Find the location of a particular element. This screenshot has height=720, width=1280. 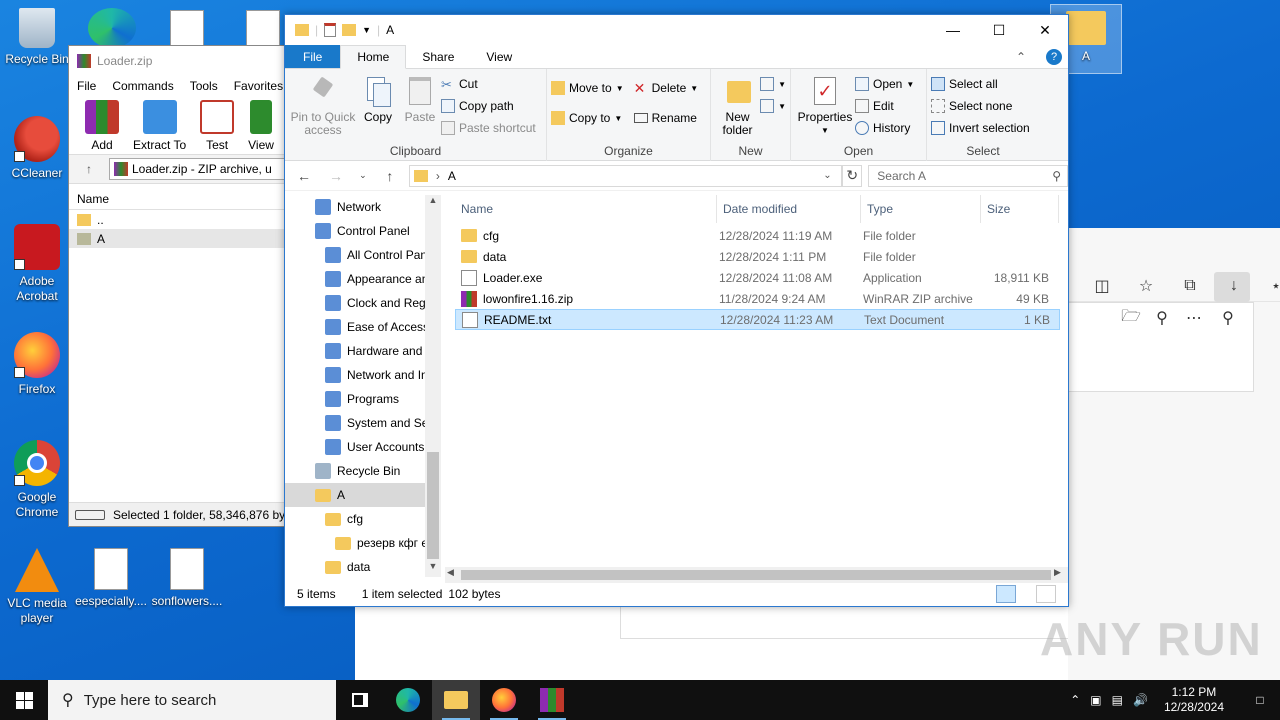

recent-locations-icon: ⌄ is located at coordinates (363, 176).